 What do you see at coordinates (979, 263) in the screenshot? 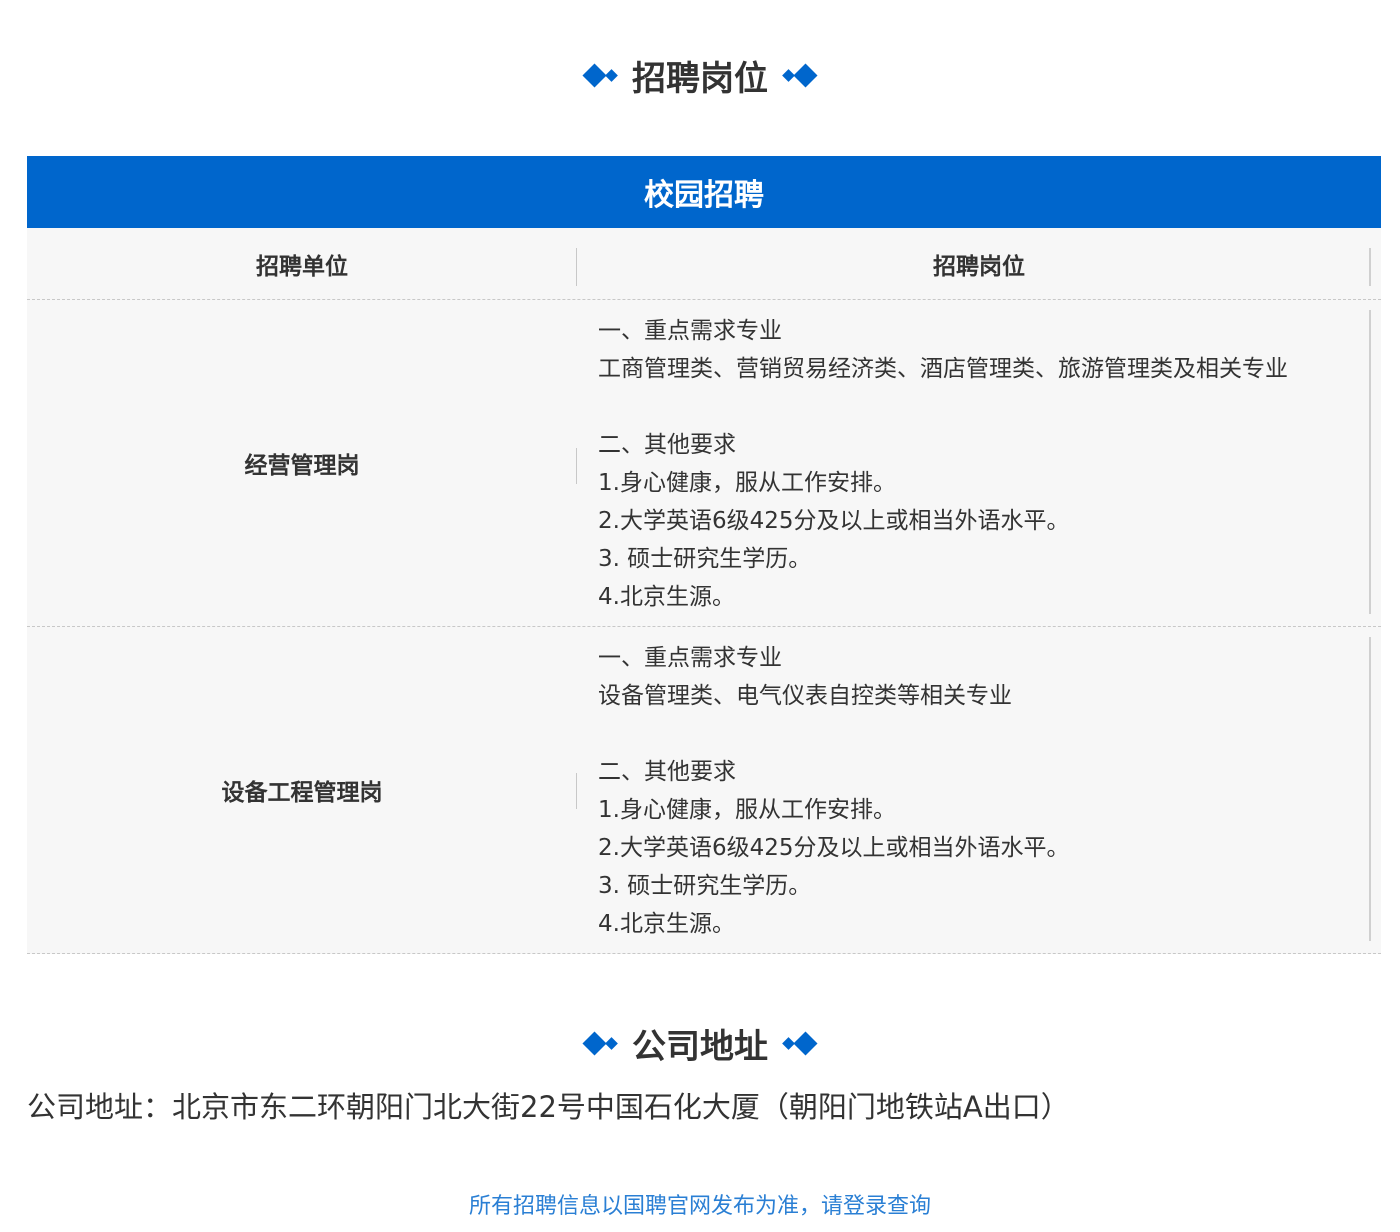
I see `header-position: 招聘岗位` at bounding box center [979, 263].